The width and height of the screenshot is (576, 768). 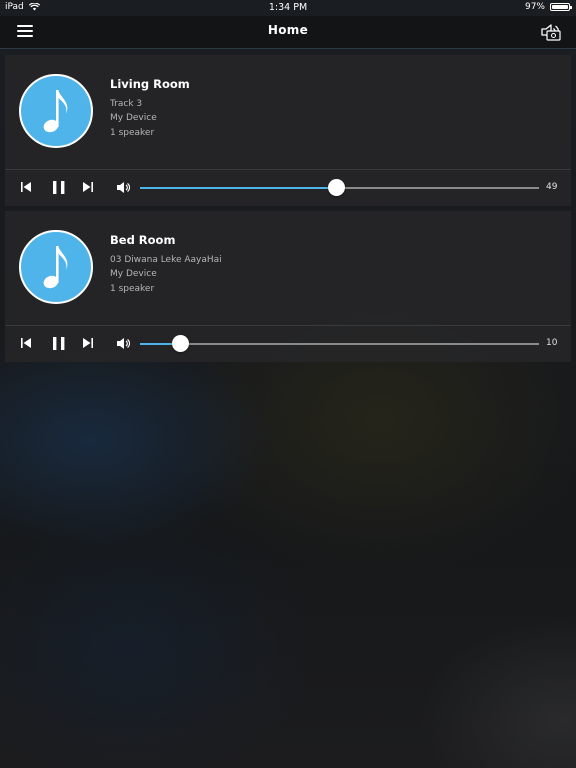 I want to click on playback-controls: 10, so click(x=288, y=344).